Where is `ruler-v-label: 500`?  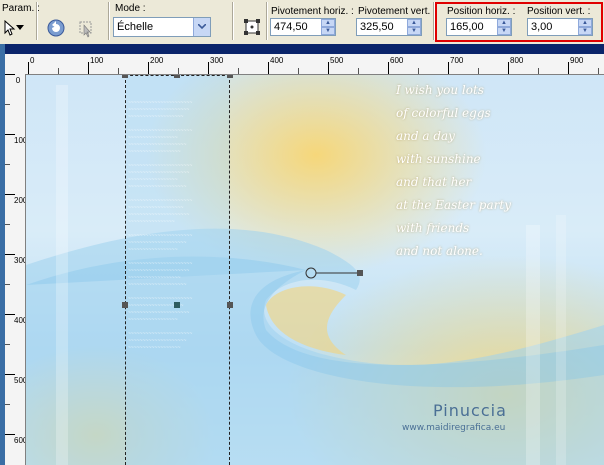 ruler-v-label: 500 is located at coordinates (19, 380).